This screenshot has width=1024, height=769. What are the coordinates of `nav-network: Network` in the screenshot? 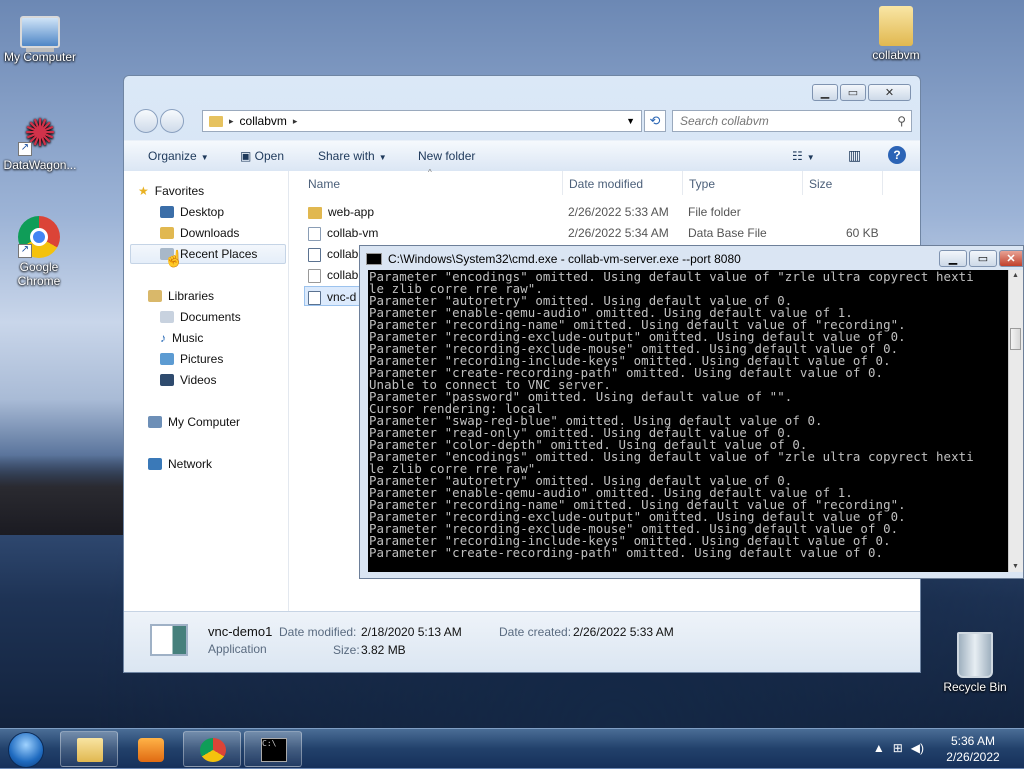 It's located at (180, 464).